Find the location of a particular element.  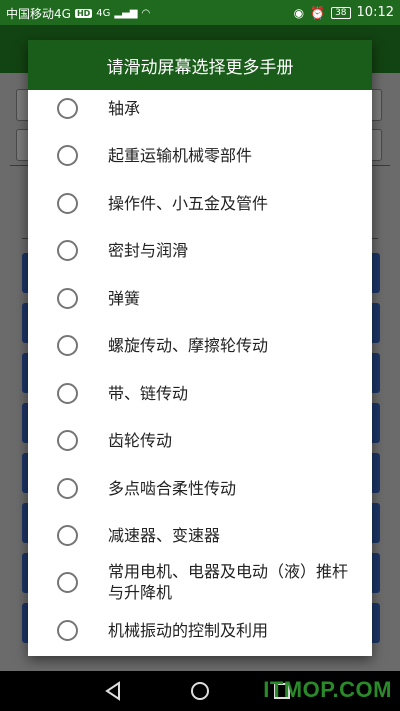

list-item: 螺旋传动、摩擦轮传动 is located at coordinates (200, 345).